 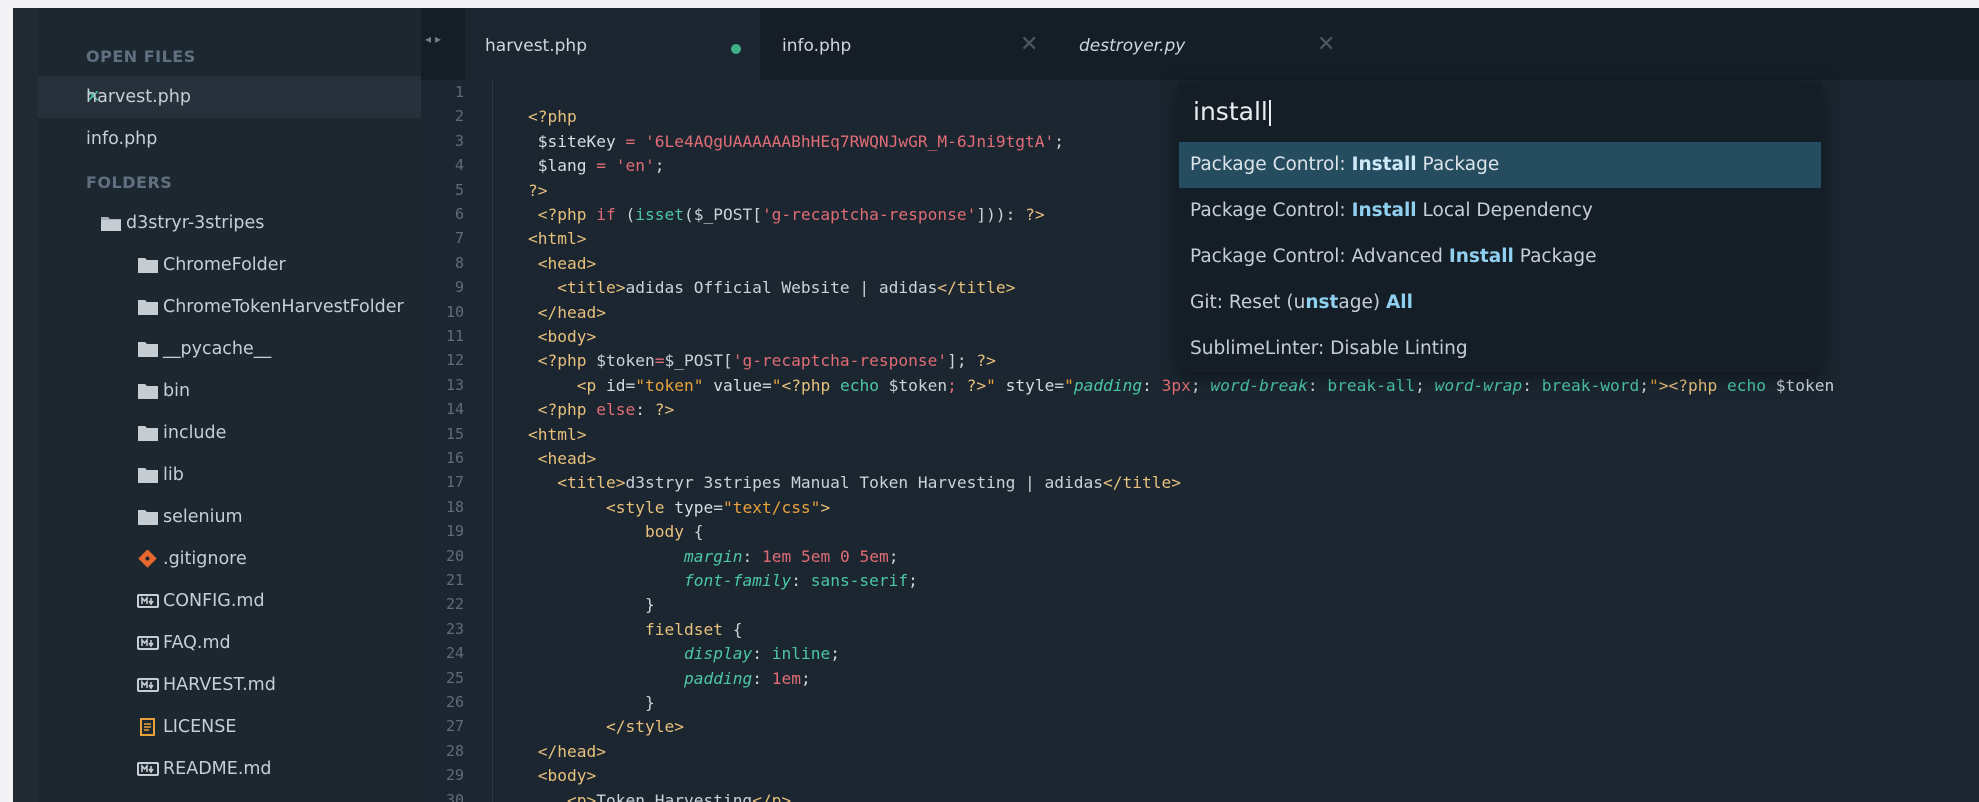 What do you see at coordinates (454, 628) in the screenshot?
I see `line-number: 23` at bounding box center [454, 628].